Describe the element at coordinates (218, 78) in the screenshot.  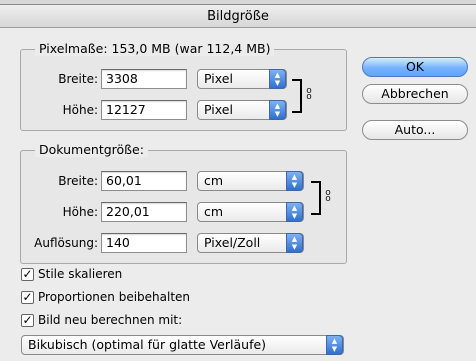
I see `pixel-width-unit-value: Pixel` at that location.